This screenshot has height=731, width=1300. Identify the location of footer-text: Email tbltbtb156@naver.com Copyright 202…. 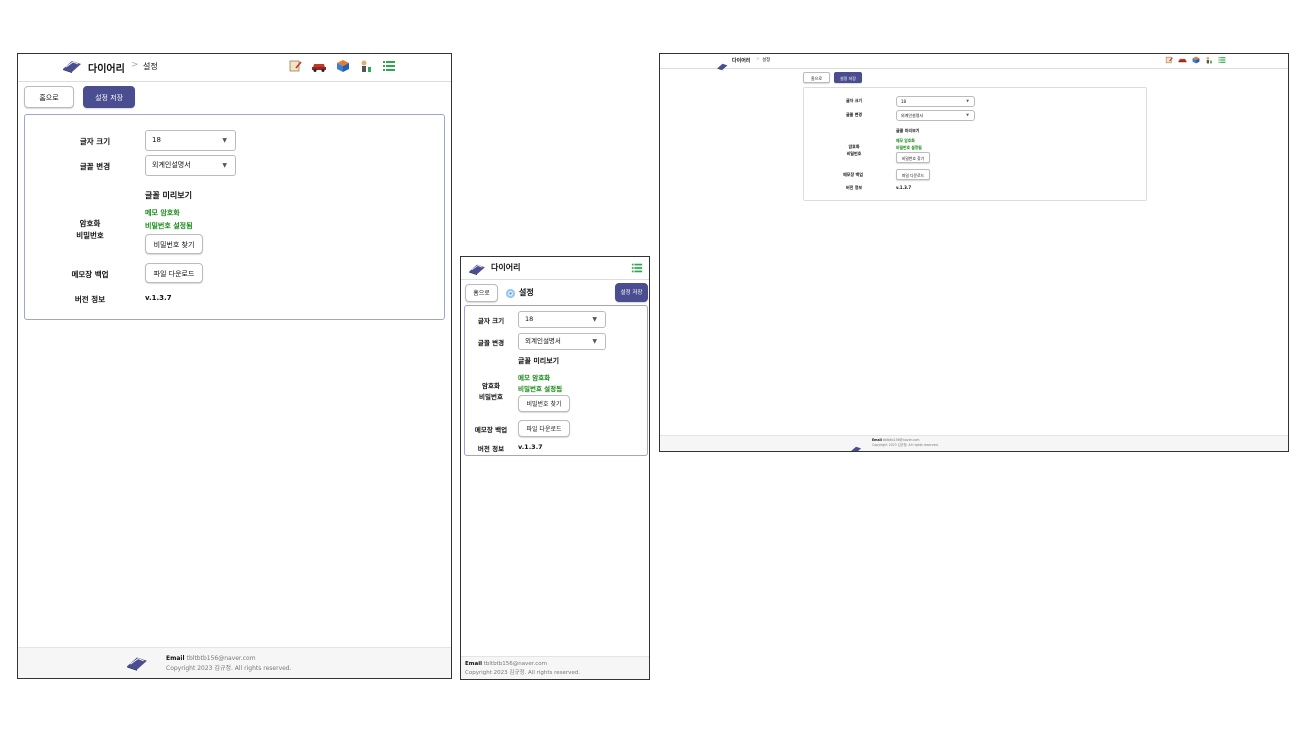
(522, 669).